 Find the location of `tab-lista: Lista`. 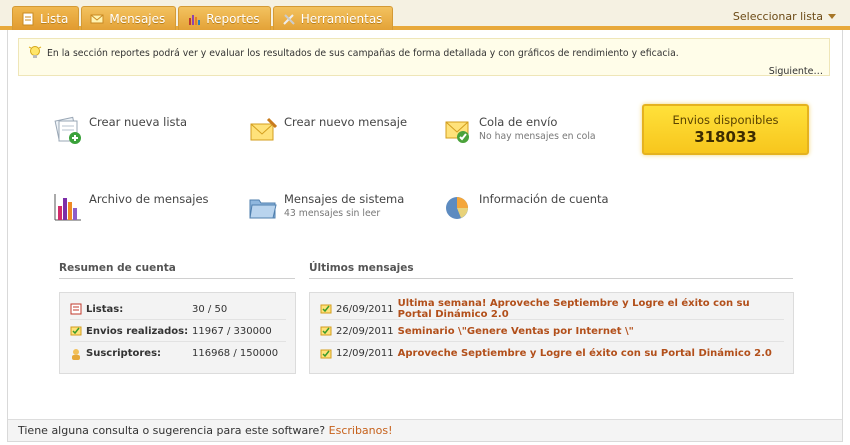

tab-lista: Lista is located at coordinates (46, 18).